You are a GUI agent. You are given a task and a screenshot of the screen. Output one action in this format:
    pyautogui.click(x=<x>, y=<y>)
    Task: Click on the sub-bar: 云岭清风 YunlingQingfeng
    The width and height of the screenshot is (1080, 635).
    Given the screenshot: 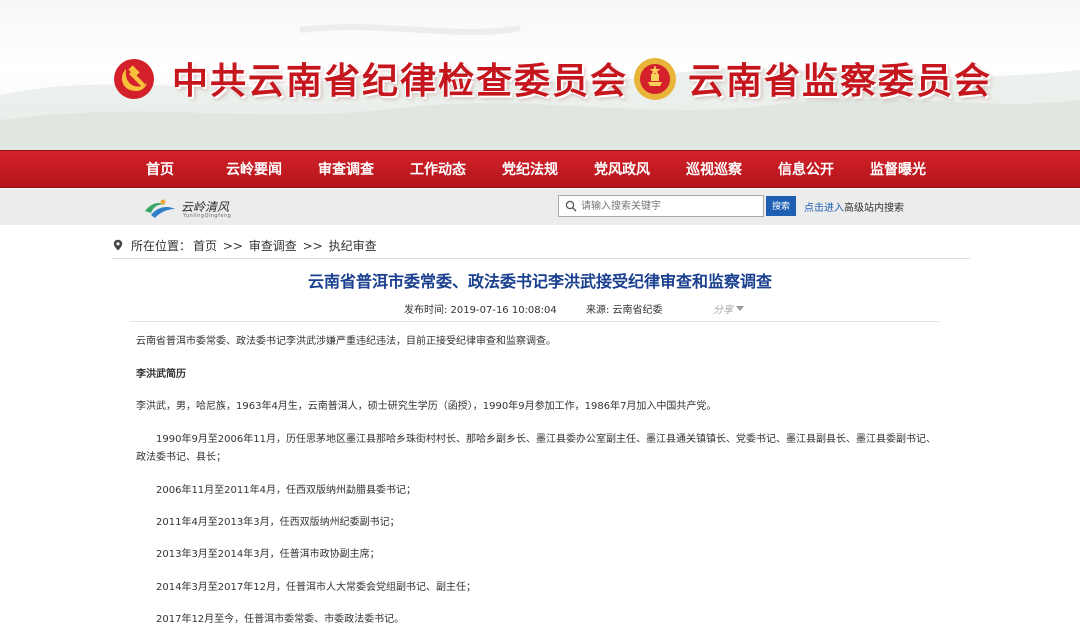 What is the action you would take?
    pyautogui.click(x=540, y=207)
    